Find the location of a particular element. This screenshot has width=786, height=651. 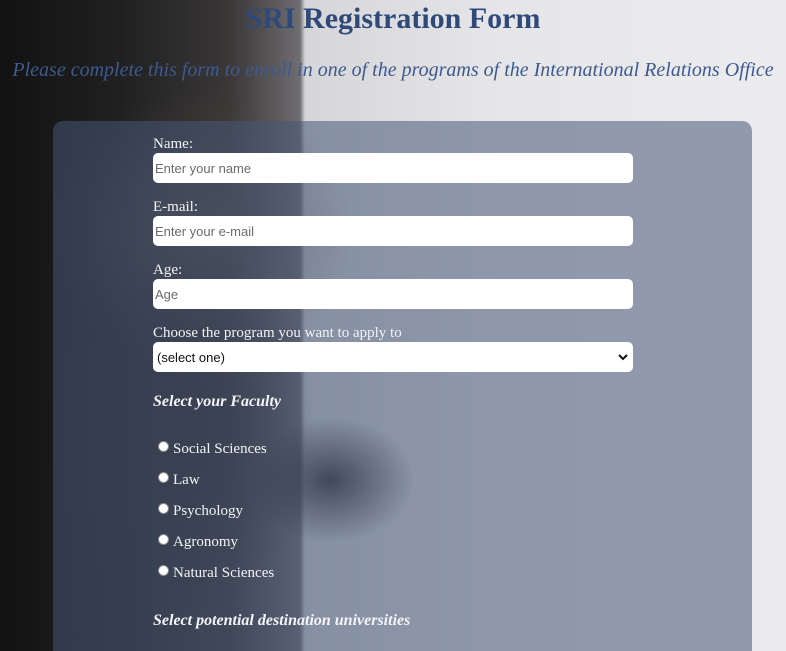

faculty-option-law: Law is located at coordinates (393, 479).